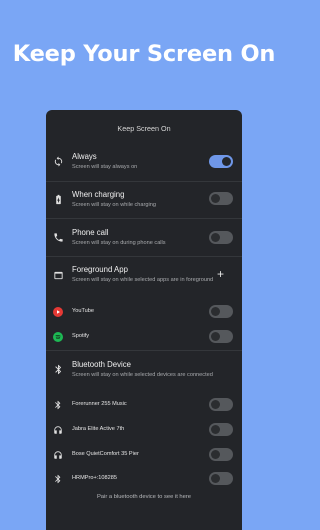 This screenshot has width=320, height=530. I want to click on setting-title: Phone call, so click(90, 232).